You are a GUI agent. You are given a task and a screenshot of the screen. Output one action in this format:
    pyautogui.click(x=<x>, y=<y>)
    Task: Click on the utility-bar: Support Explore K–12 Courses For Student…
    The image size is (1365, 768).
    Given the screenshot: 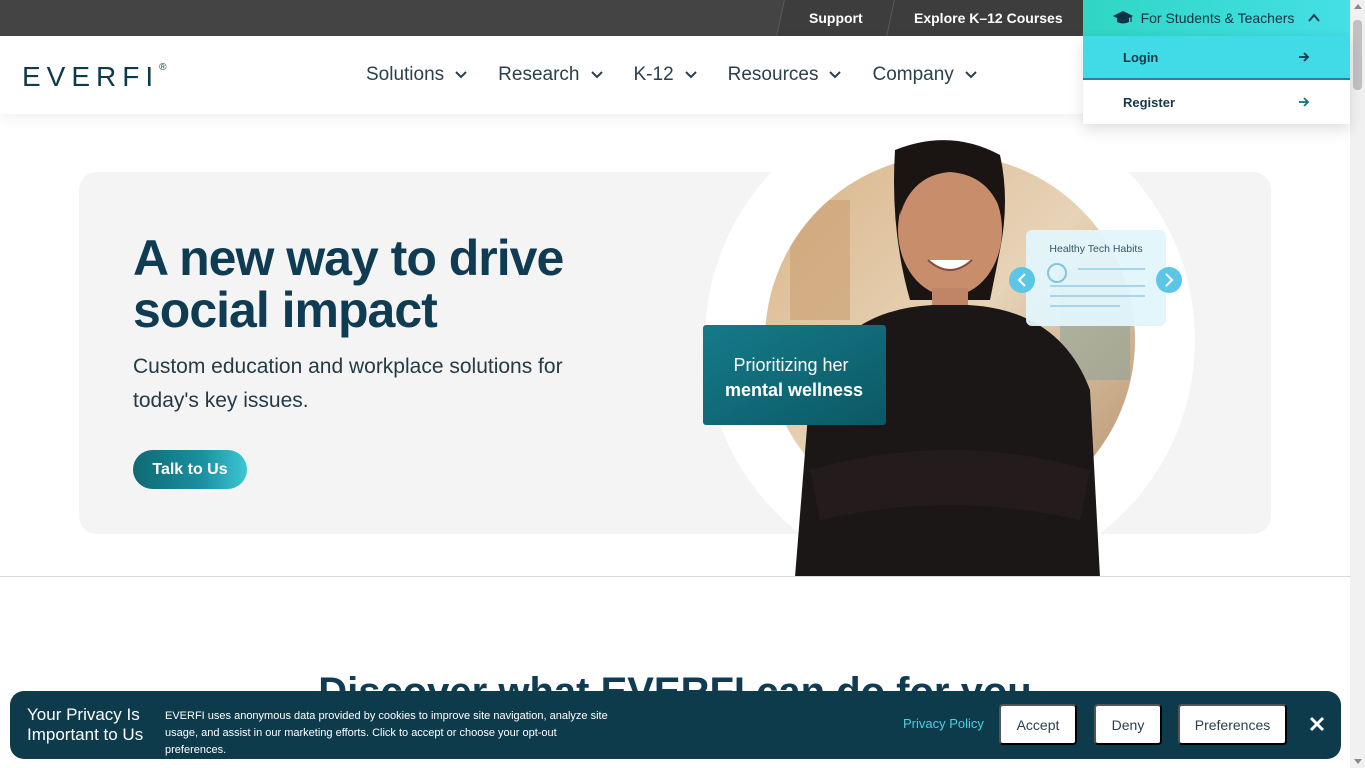 What is the action you would take?
    pyautogui.click(x=675, y=18)
    